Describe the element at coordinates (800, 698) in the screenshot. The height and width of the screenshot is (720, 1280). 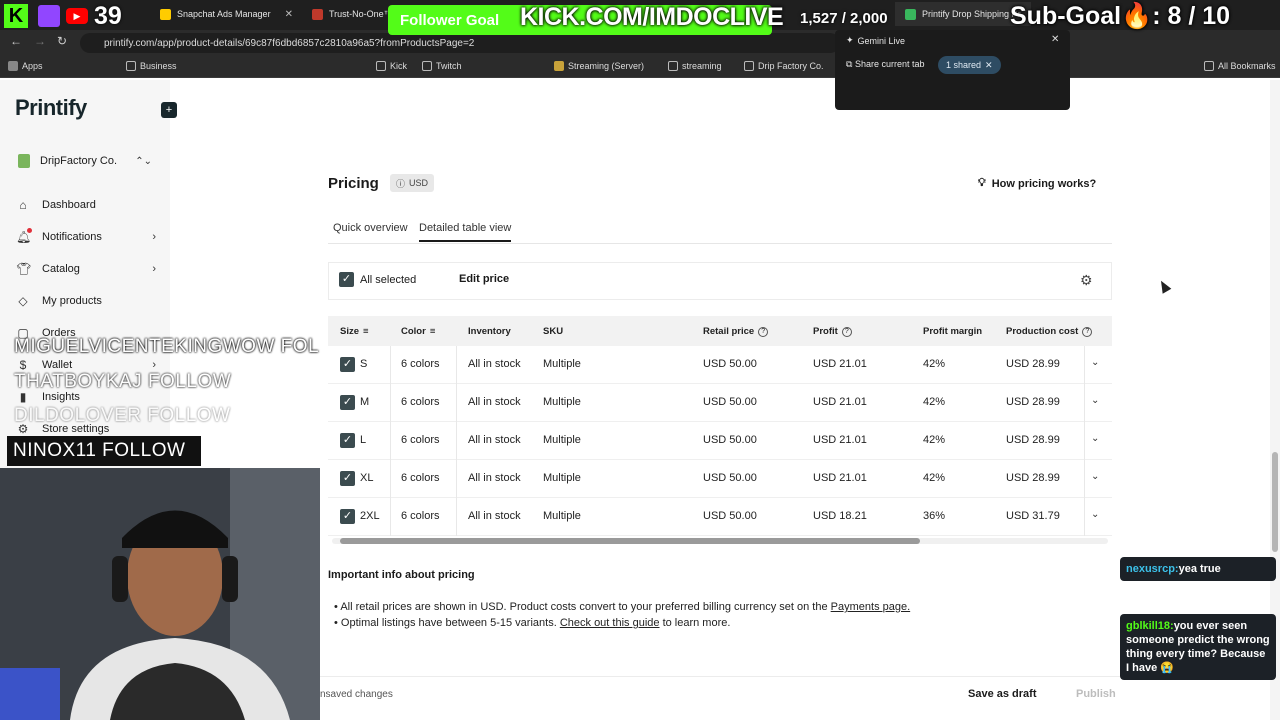
I see `footer-bar` at that location.